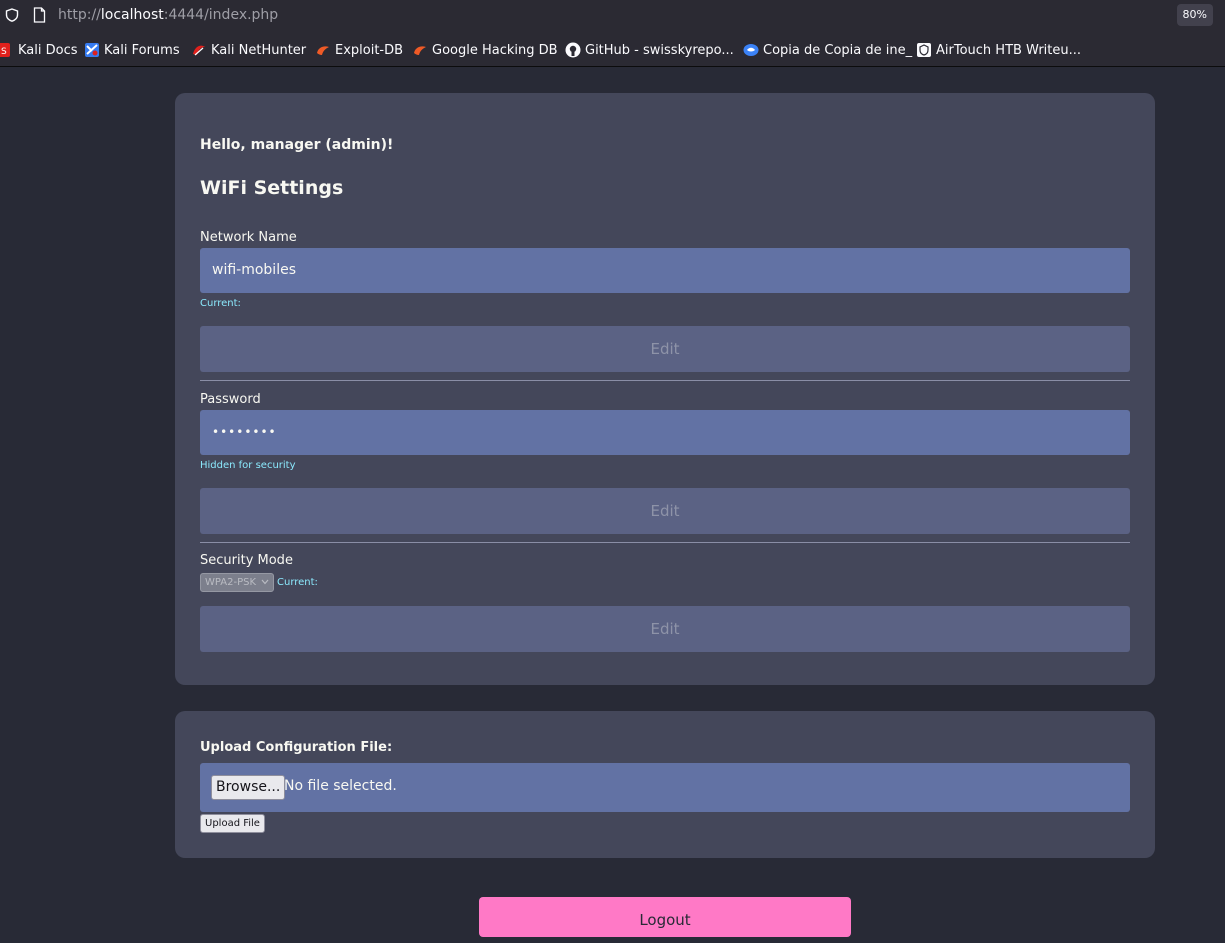 The width and height of the screenshot is (1225, 943). I want to click on svg-text: S, so click(4, 52).